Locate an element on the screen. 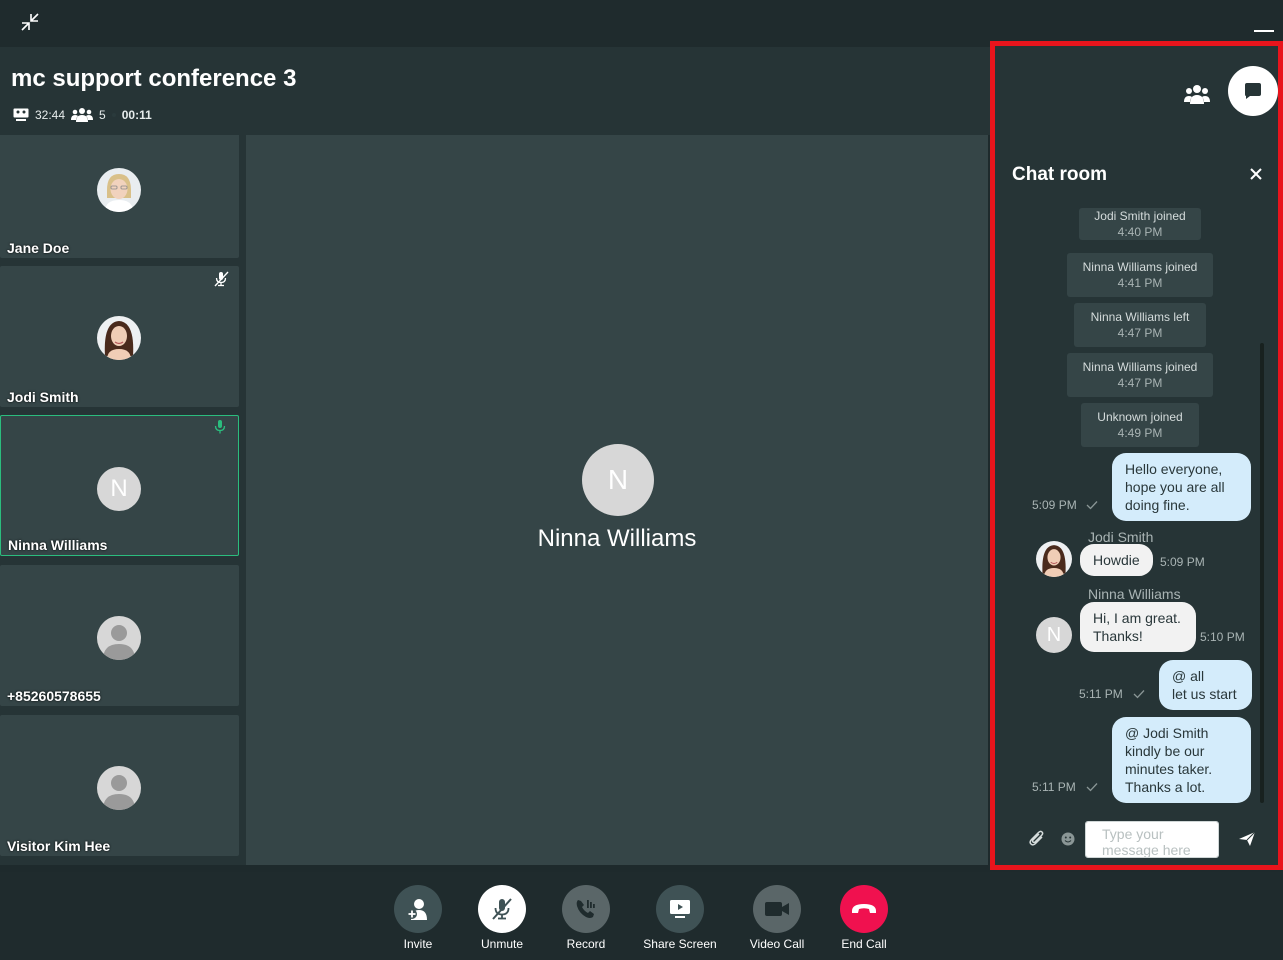 This screenshot has height=960, width=1283. participant-tile: +85260578655 is located at coordinates (119, 635).